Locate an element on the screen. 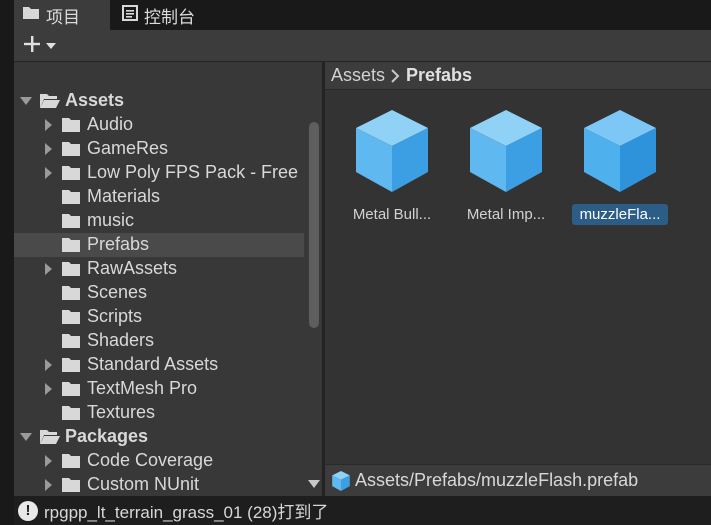  tree-item: GameRes is located at coordinates (159, 149).